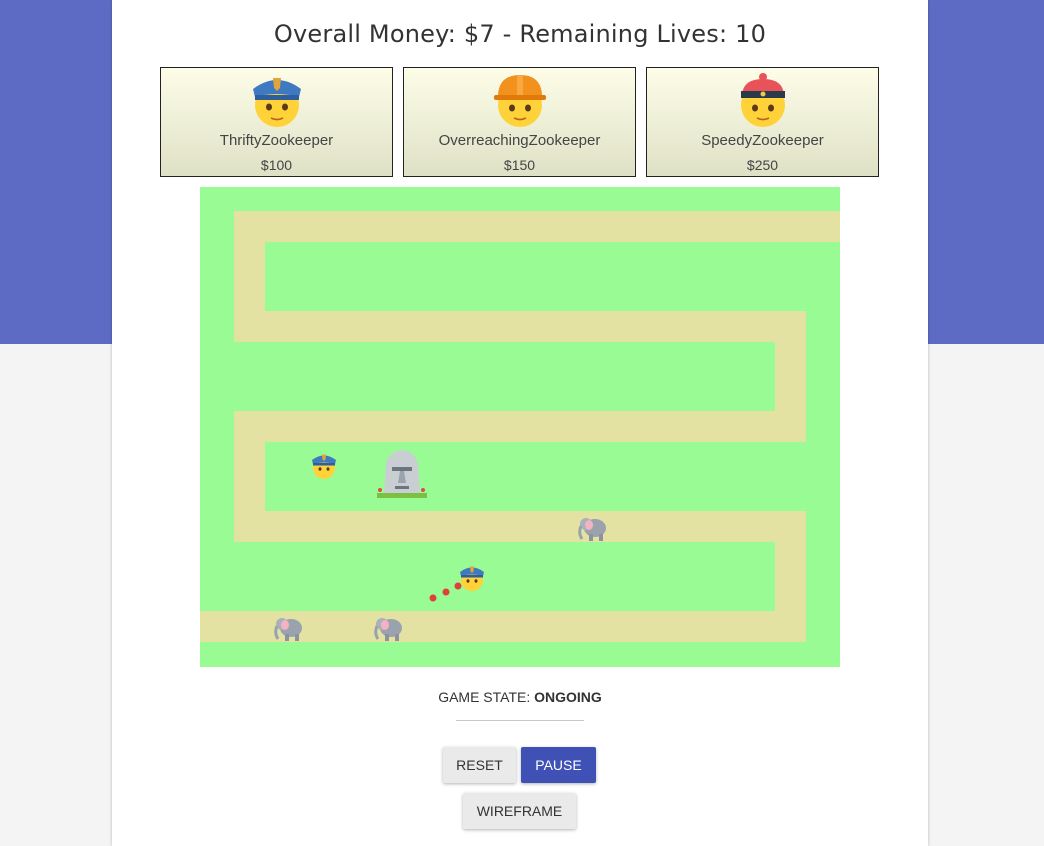  Describe the element at coordinates (519, 165) in the screenshot. I see `shop-item-price: $150` at that location.